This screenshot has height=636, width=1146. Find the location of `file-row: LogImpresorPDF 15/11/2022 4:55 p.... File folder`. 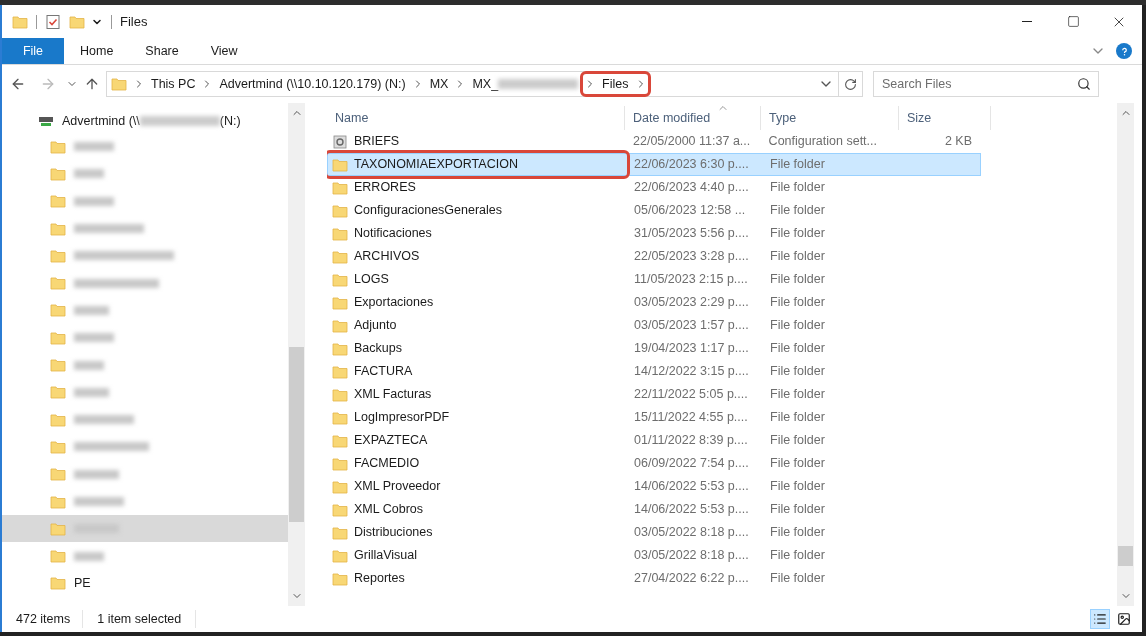

file-row: LogImpresorPDF 15/11/2022 4:55 p.... File folder is located at coordinates (654, 417).